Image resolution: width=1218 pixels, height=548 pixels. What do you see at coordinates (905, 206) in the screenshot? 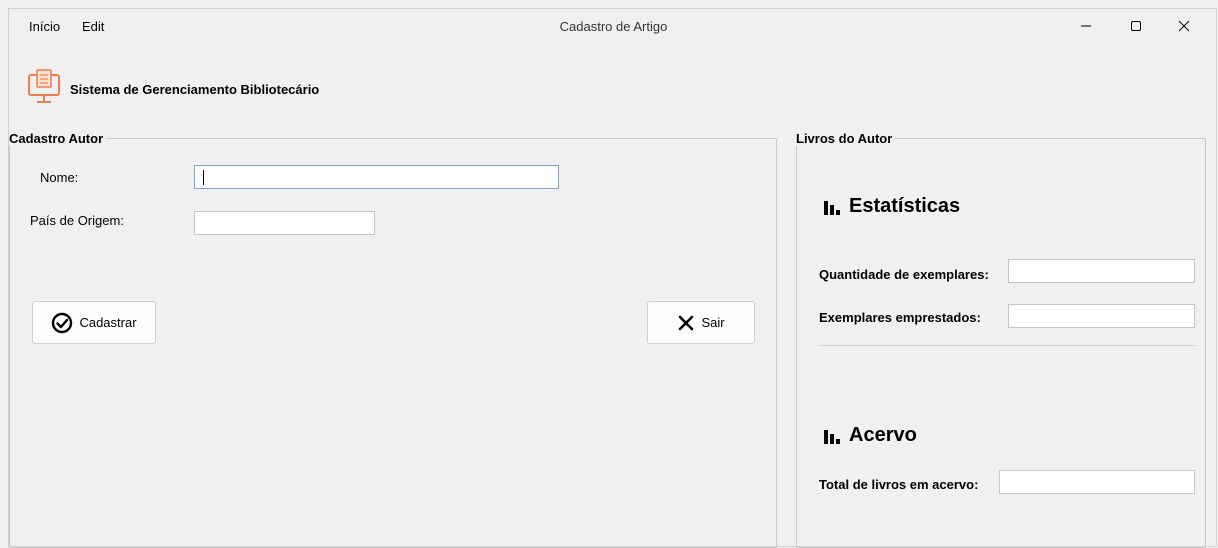
I see `estatisticas-title: Estatísticas` at bounding box center [905, 206].